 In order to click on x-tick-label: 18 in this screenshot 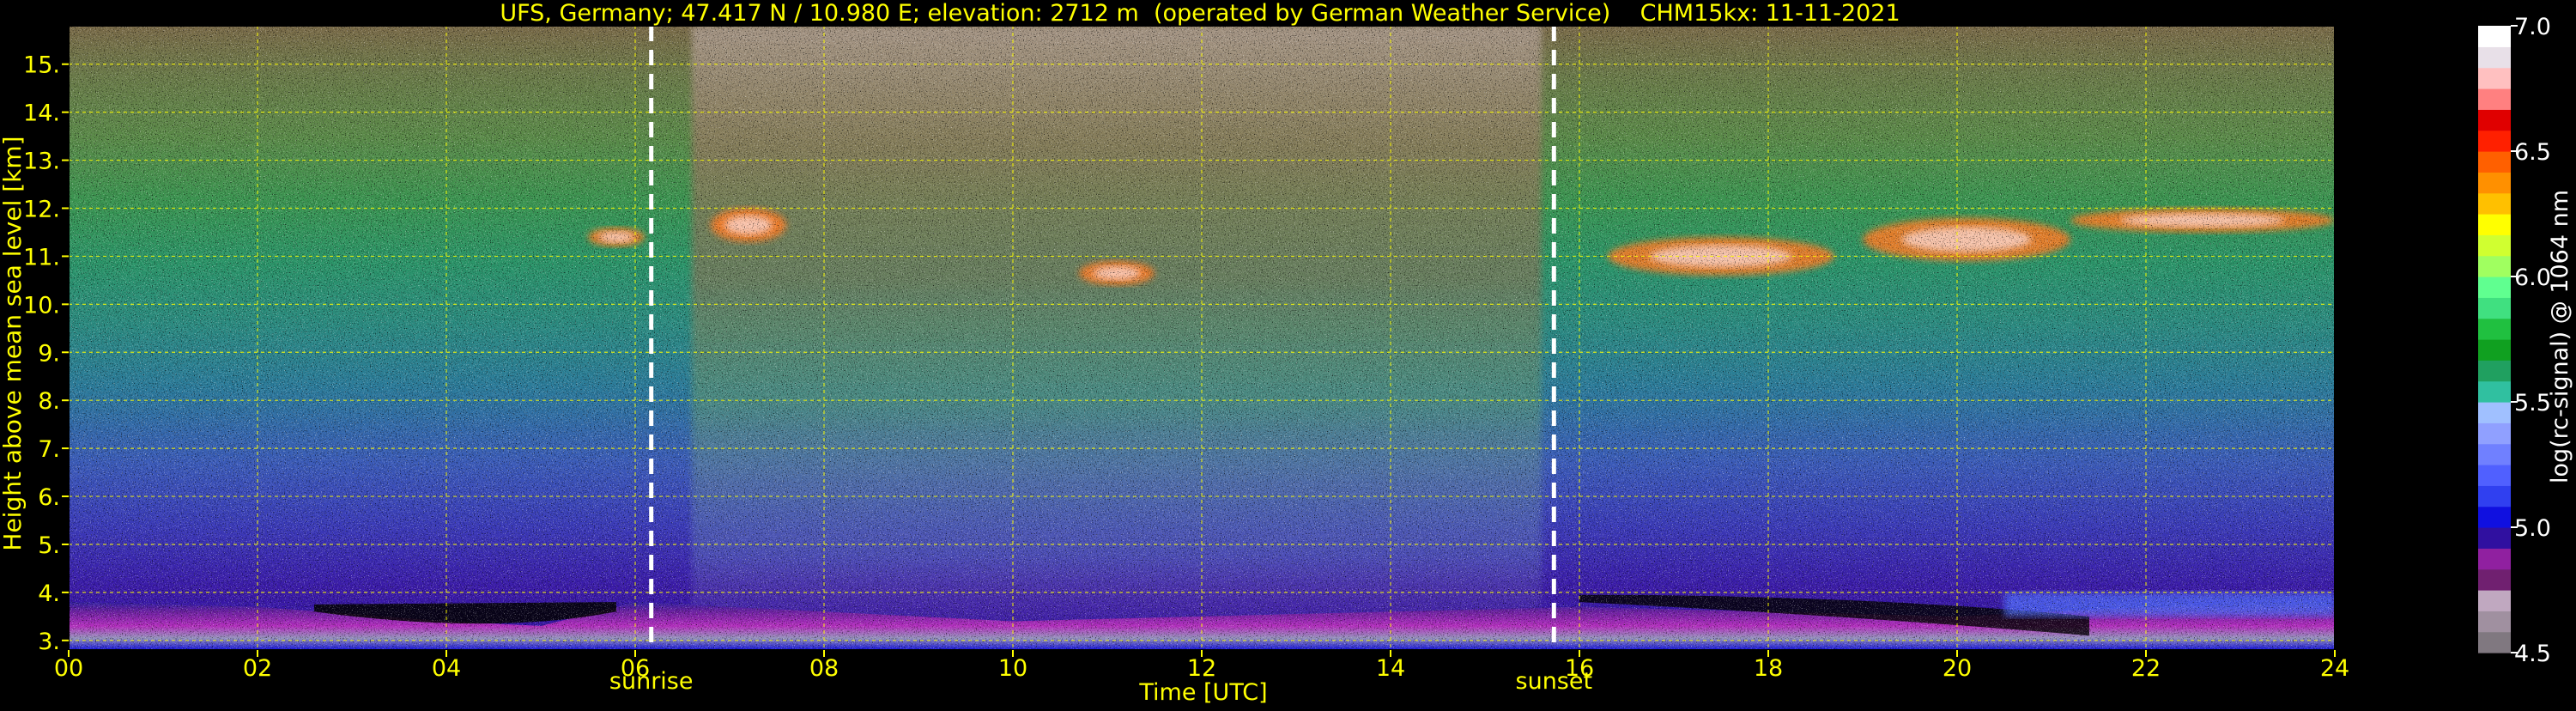, I will do `click(1768, 668)`.